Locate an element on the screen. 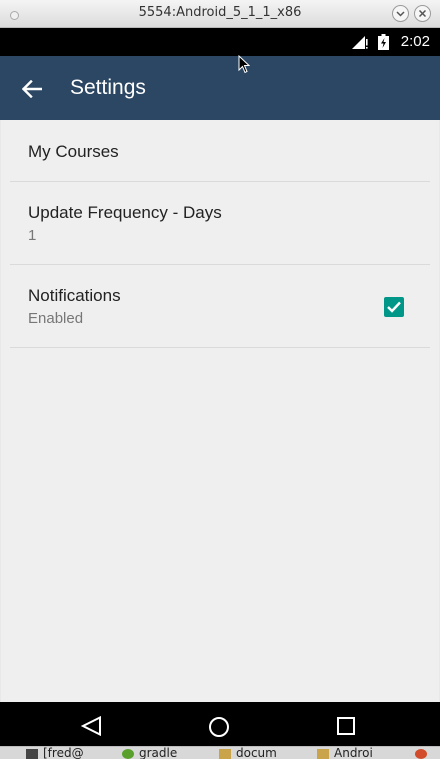  window-title: 5554:Android_5_1_1_x86 is located at coordinates (220, 12).